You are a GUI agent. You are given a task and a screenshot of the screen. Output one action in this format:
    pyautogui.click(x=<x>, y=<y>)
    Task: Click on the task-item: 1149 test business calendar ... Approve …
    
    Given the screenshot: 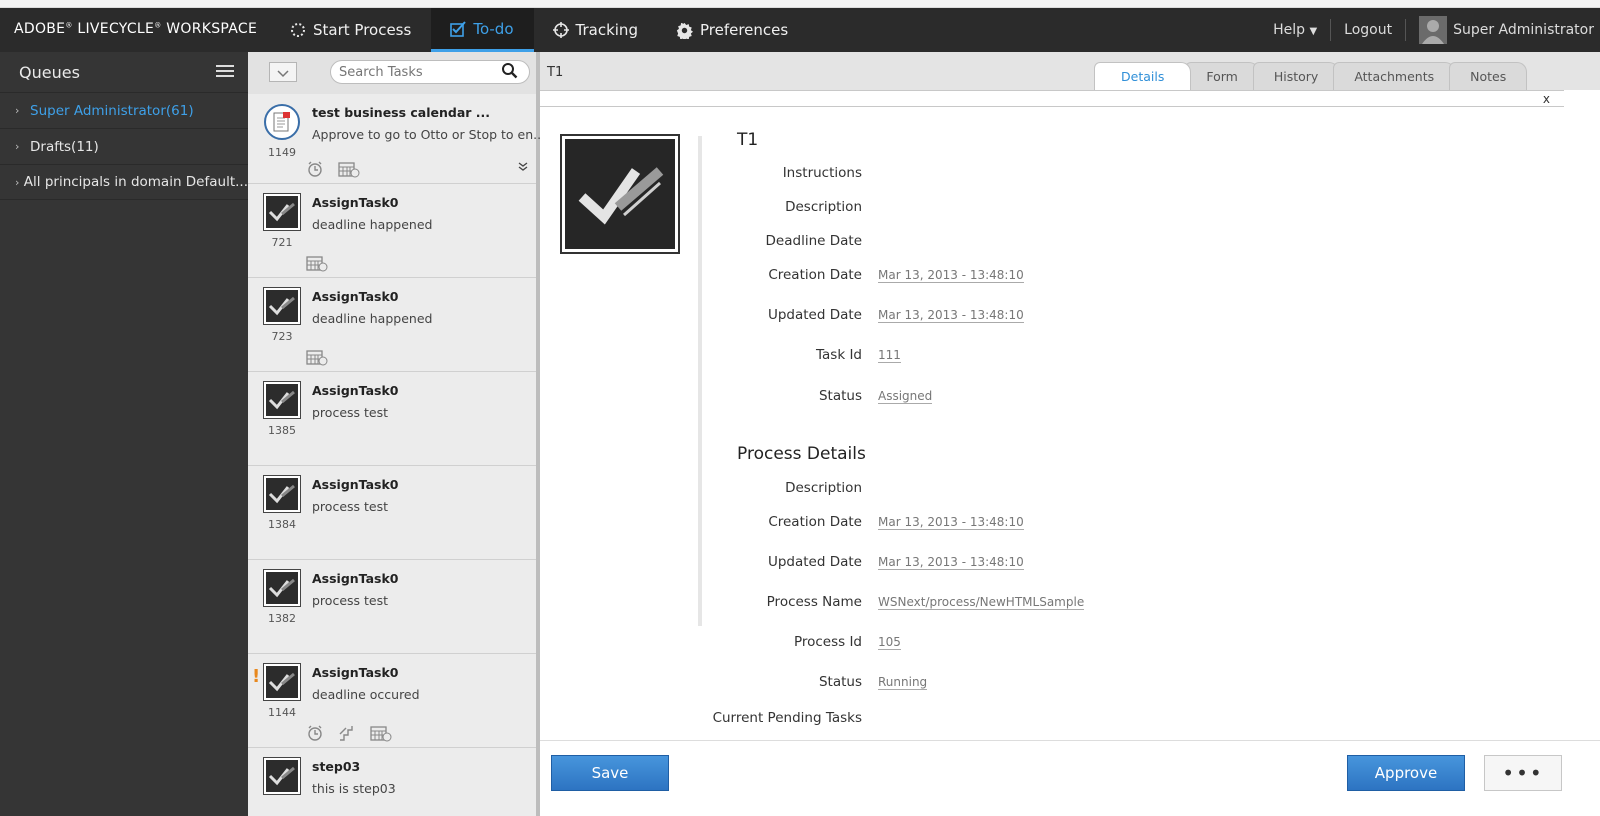 What is the action you would take?
    pyautogui.click(x=396, y=139)
    